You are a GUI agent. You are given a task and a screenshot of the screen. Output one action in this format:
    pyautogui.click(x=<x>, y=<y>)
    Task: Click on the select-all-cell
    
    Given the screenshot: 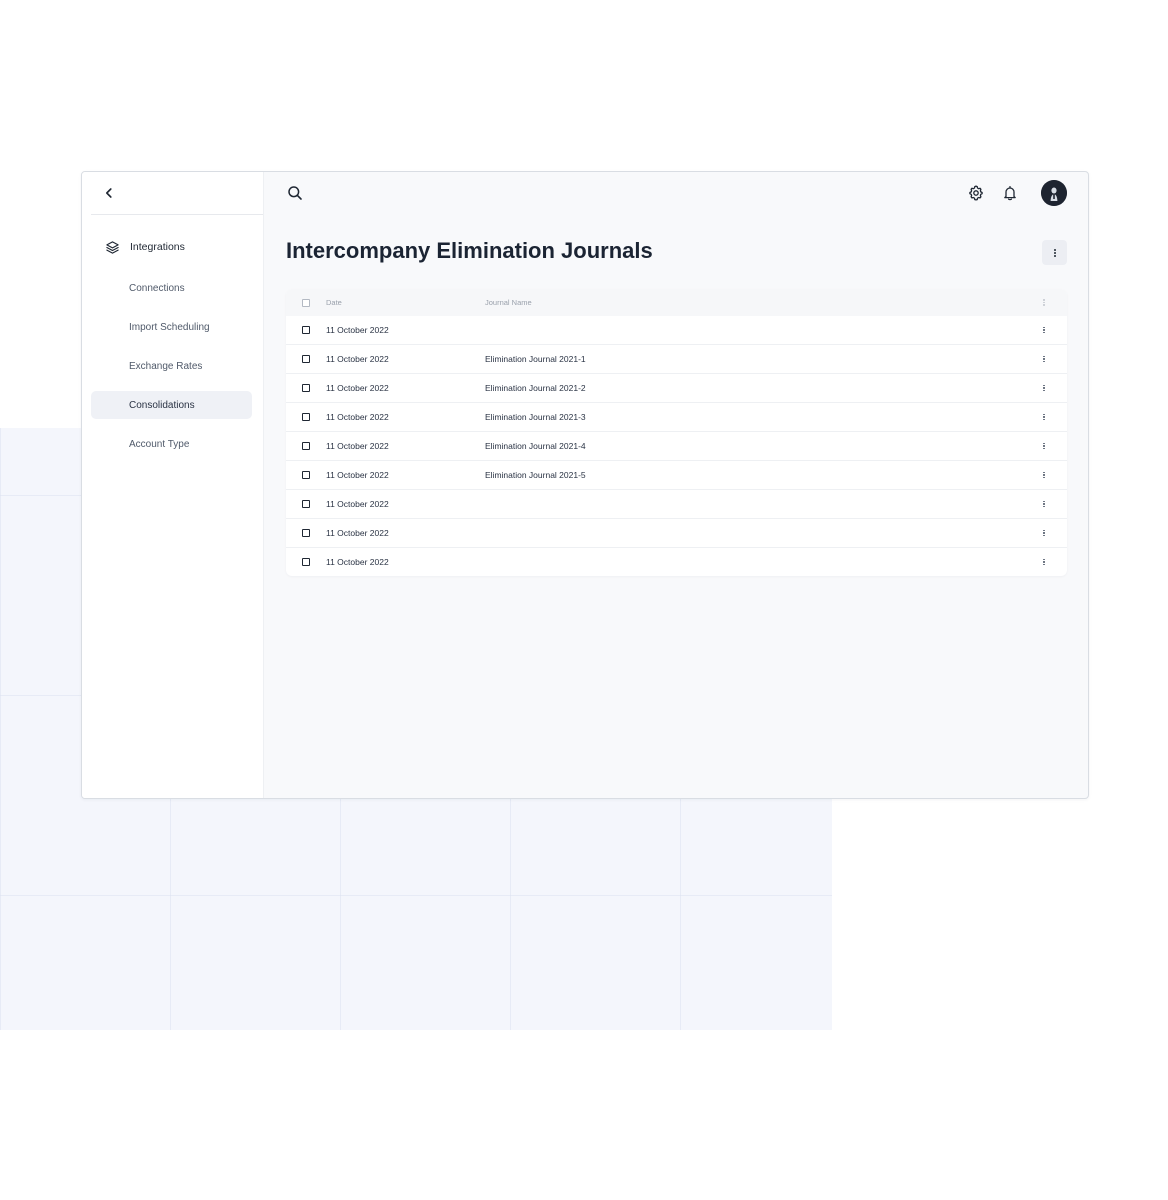 What is the action you would take?
    pyautogui.click(x=306, y=302)
    